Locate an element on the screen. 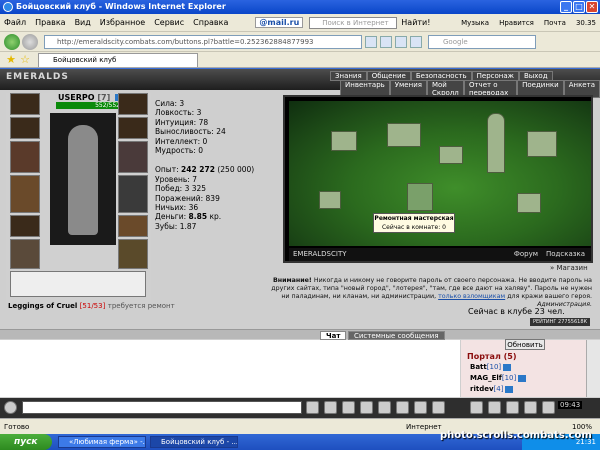 The height and width of the screenshot is (450, 600). bracers-slot is located at coordinates (25, 128).